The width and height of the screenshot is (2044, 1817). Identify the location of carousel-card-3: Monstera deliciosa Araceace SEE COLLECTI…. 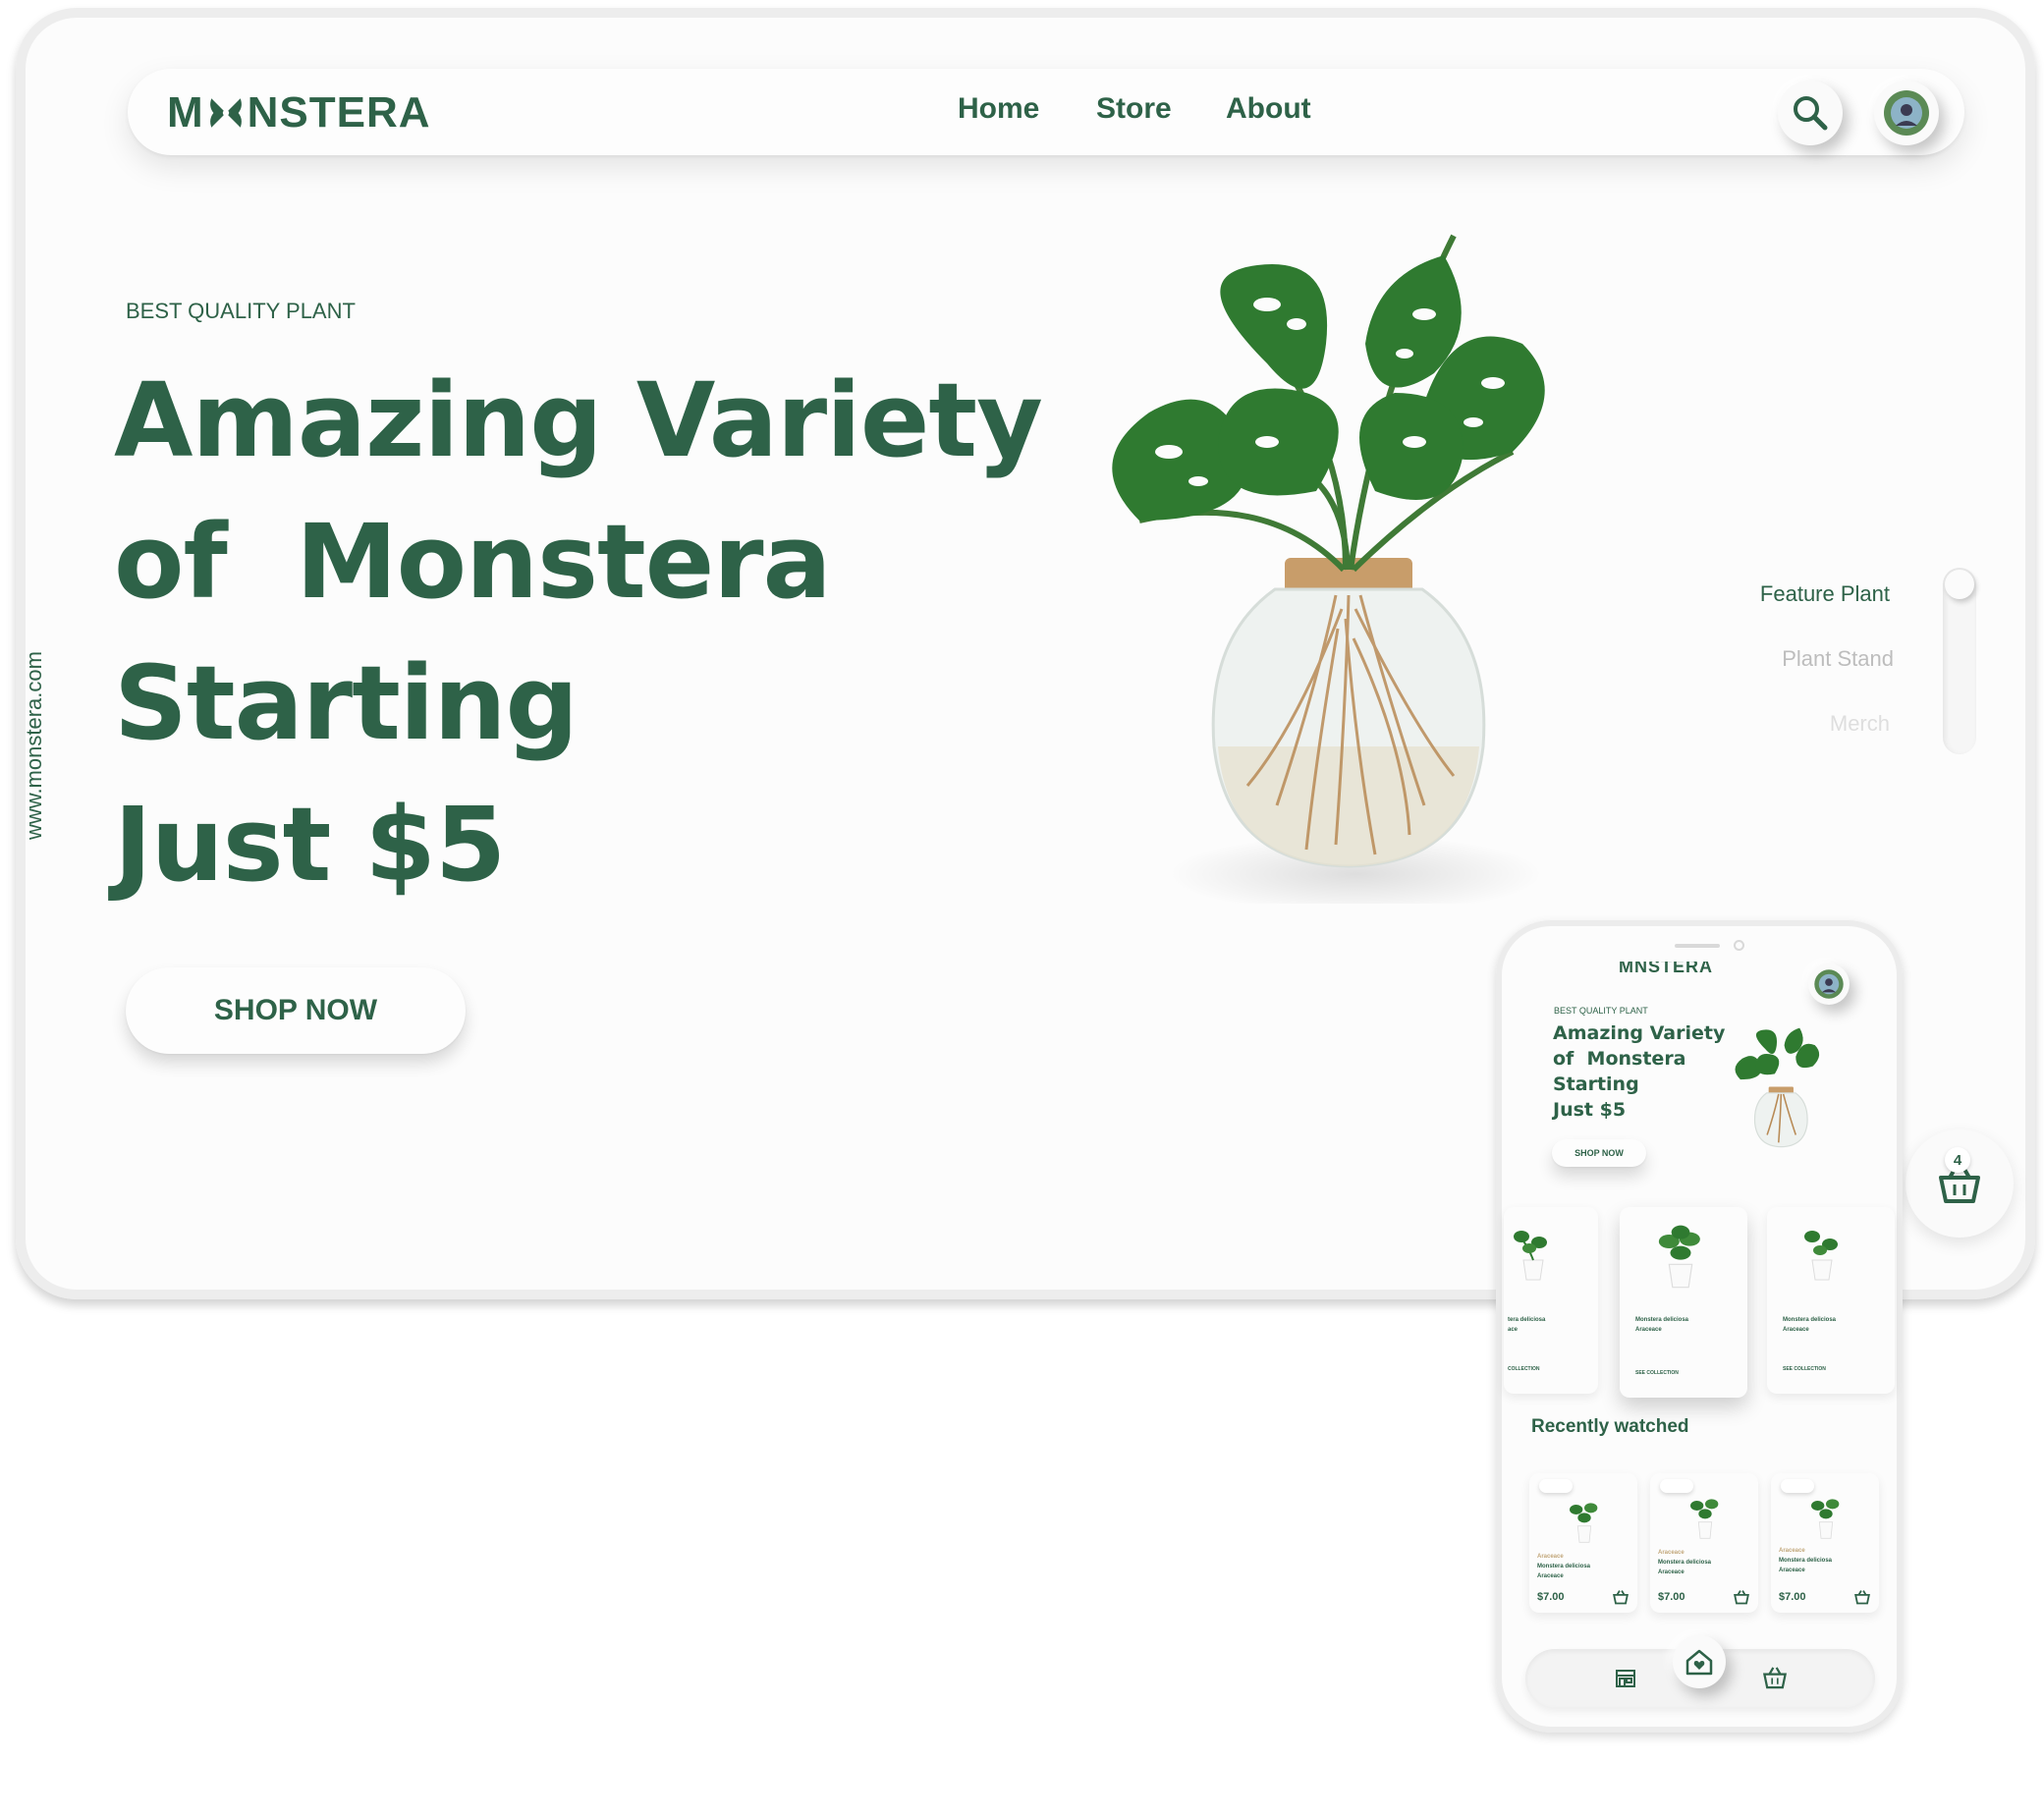
(1831, 1300).